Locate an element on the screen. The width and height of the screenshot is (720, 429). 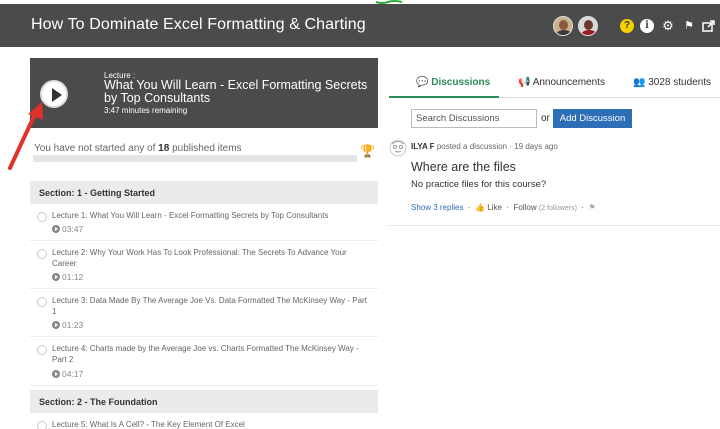
discussion-body: No practice files for this course? is located at coordinates (479, 184).